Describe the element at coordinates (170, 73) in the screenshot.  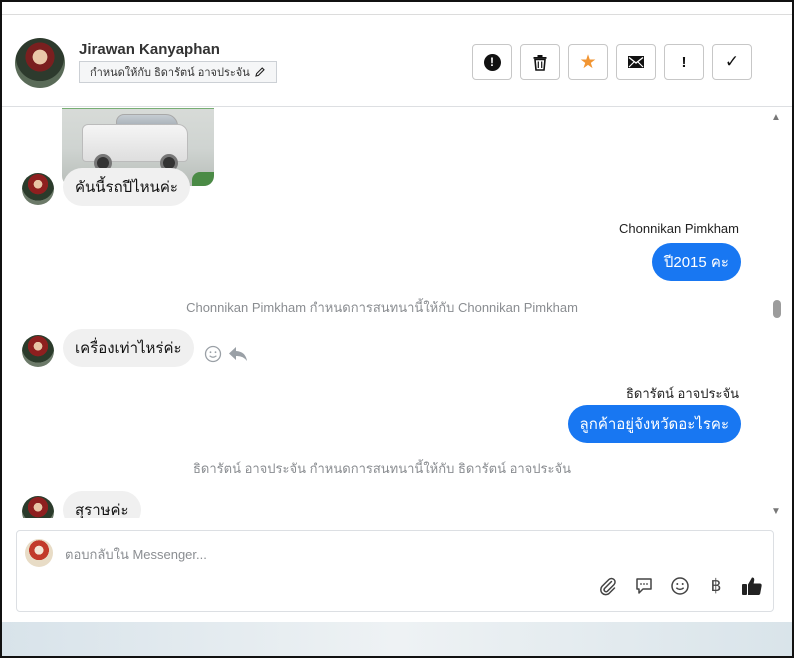
I see `assign-label: กำหนดให้กับ ธิดารัตน์ อาจประจัน` at that location.